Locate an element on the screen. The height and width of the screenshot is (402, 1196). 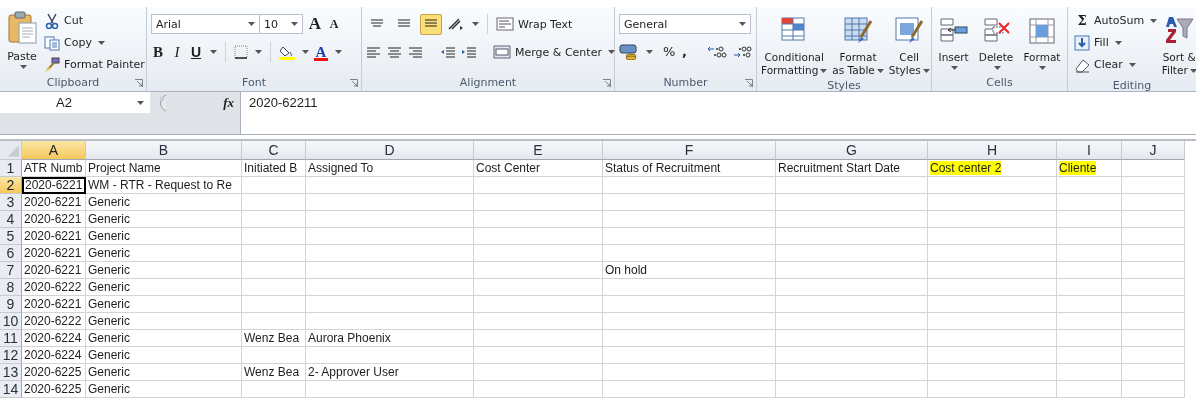
row-header: 2 is located at coordinates (11, 185).